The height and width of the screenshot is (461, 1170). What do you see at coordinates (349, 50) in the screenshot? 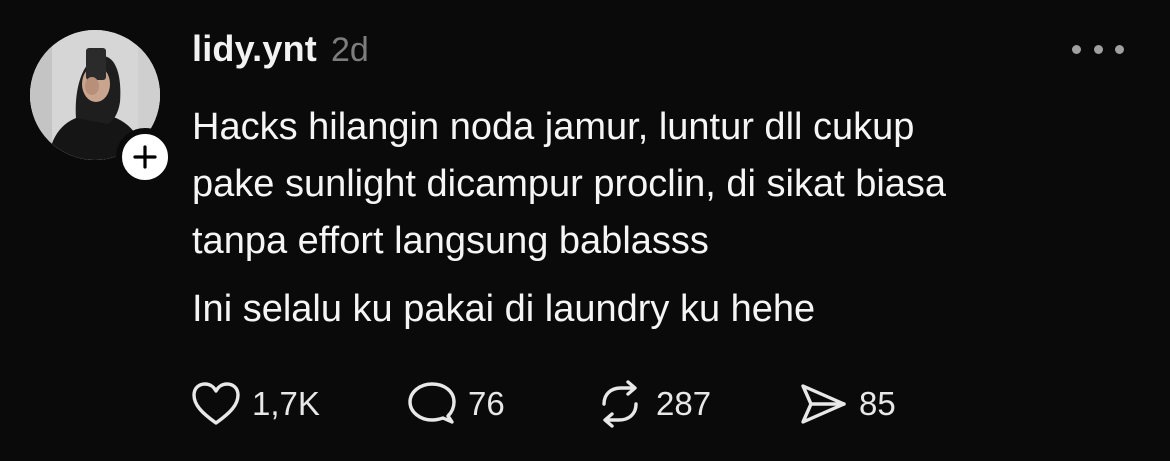
I see `post-timestamp: 2d` at bounding box center [349, 50].